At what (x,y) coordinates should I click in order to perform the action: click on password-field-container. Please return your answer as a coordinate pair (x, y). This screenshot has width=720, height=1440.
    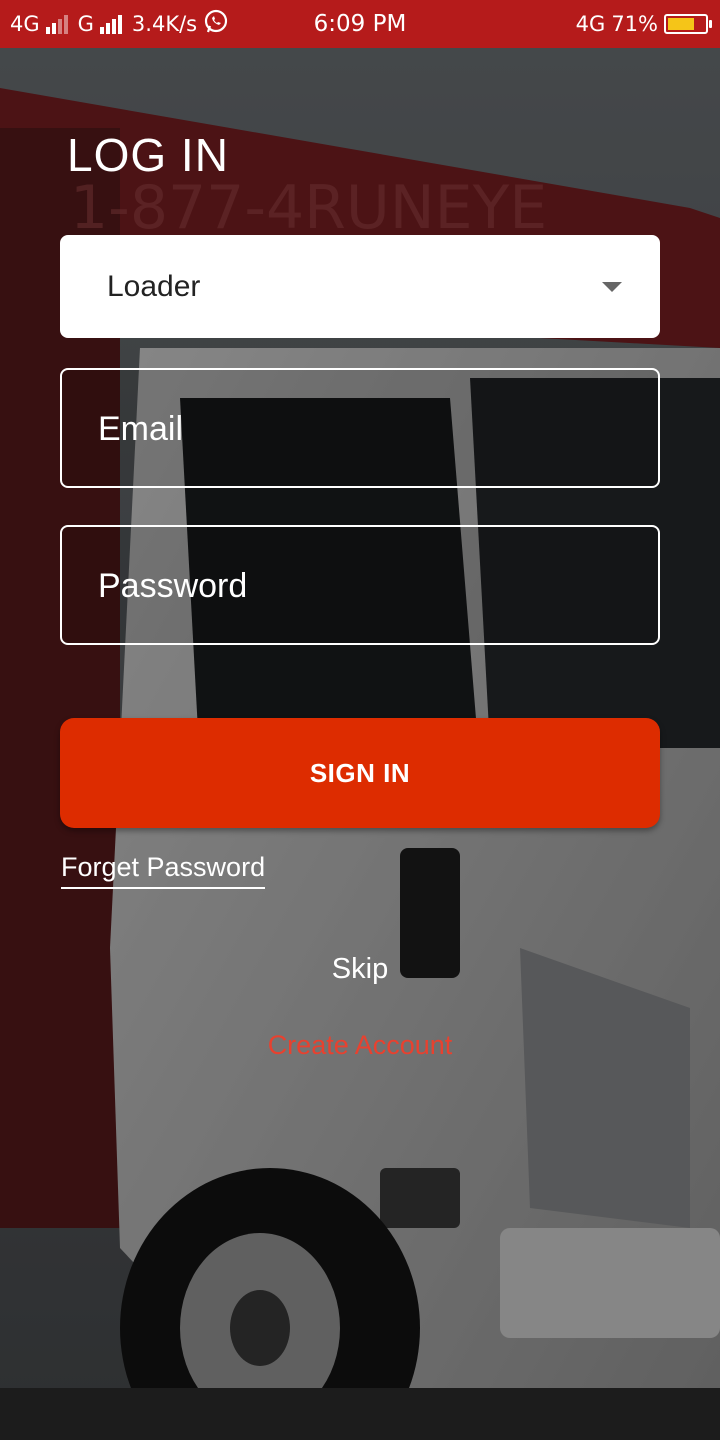
    Looking at the image, I should click on (360, 585).